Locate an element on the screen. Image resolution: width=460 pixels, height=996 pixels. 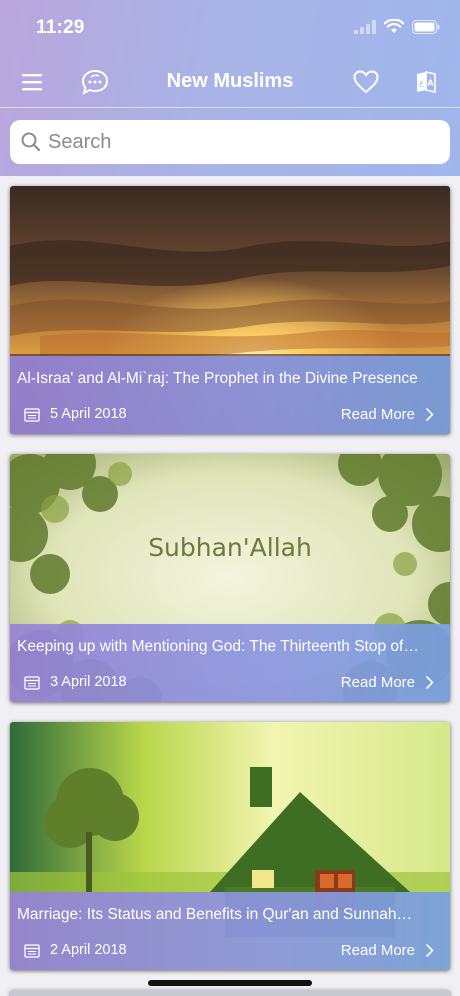
article-date-text: 5 April 2018 is located at coordinates (88, 414).